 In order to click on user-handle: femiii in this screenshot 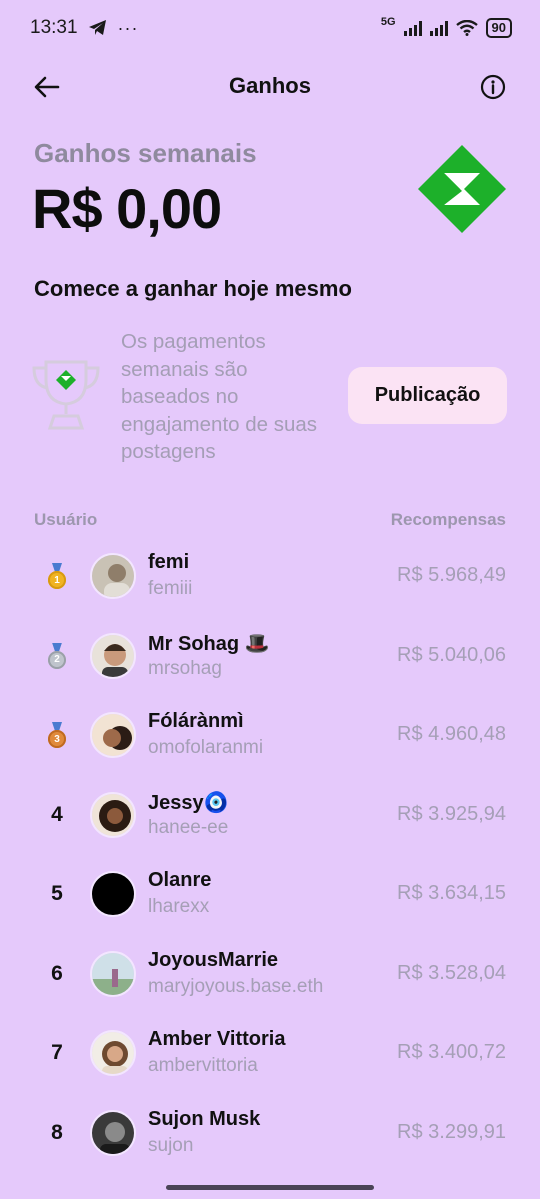, I will do `click(170, 588)`.